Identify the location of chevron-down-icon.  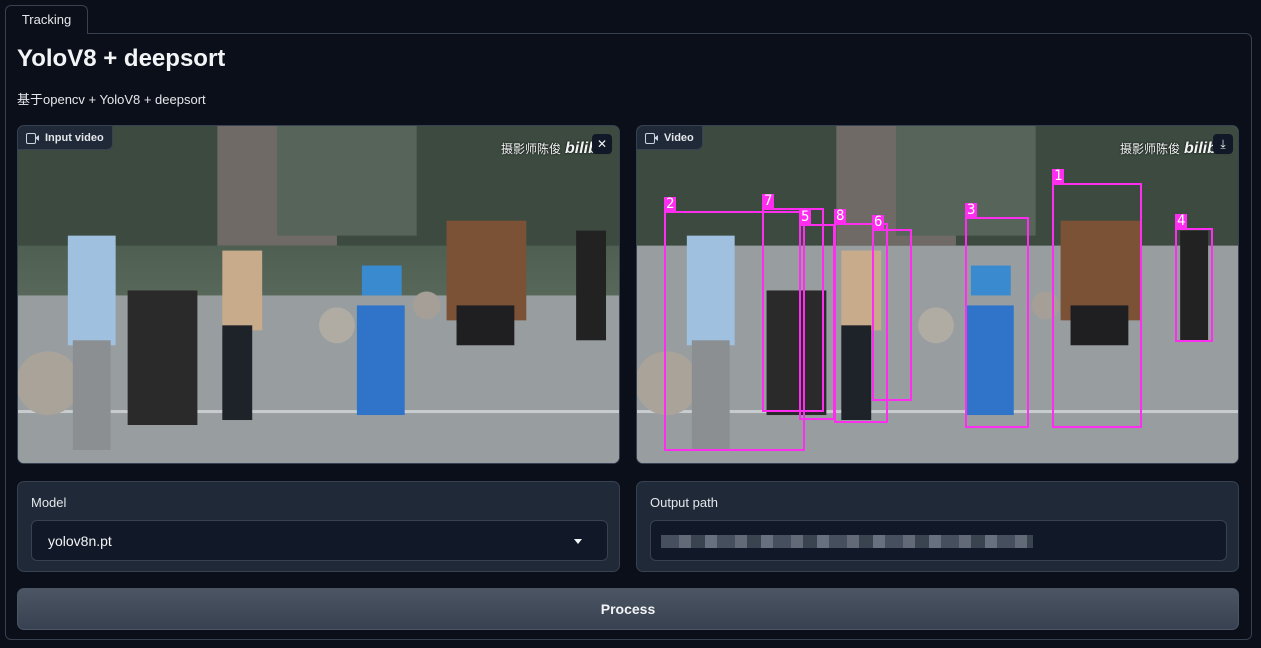
(578, 541).